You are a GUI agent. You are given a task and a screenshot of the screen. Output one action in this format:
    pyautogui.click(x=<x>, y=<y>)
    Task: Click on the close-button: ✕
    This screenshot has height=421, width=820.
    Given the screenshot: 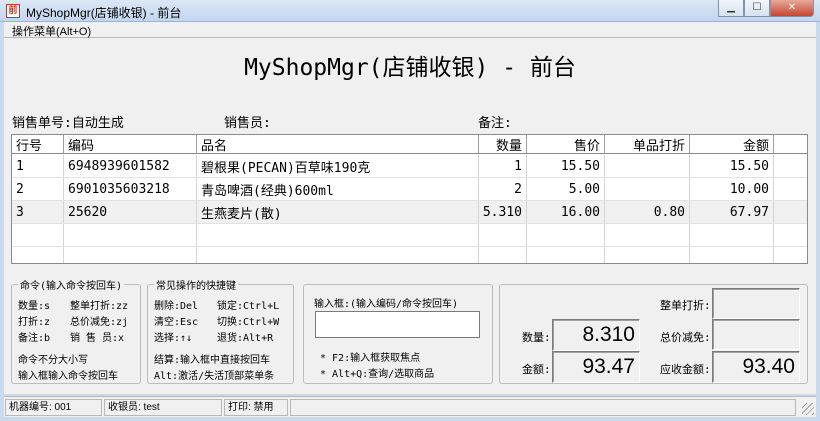 What is the action you would take?
    pyautogui.click(x=792, y=8)
    